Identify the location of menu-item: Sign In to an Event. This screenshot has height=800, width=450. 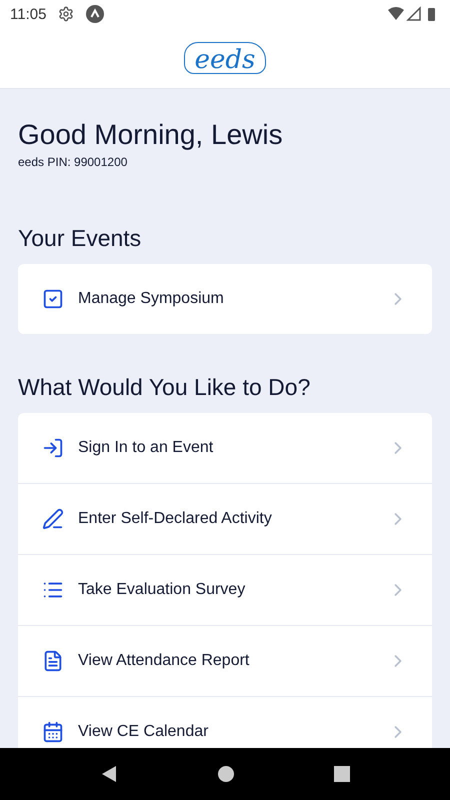
(225, 448).